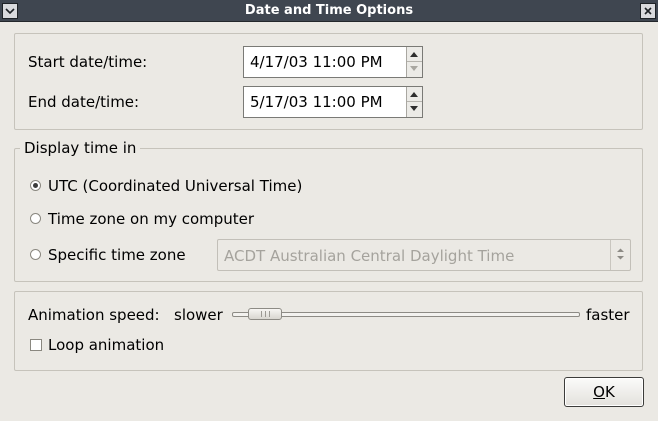 This screenshot has height=421, width=658. What do you see at coordinates (94, 315) in the screenshot?
I see `animation-speed-label: Animation speed:` at bounding box center [94, 315].